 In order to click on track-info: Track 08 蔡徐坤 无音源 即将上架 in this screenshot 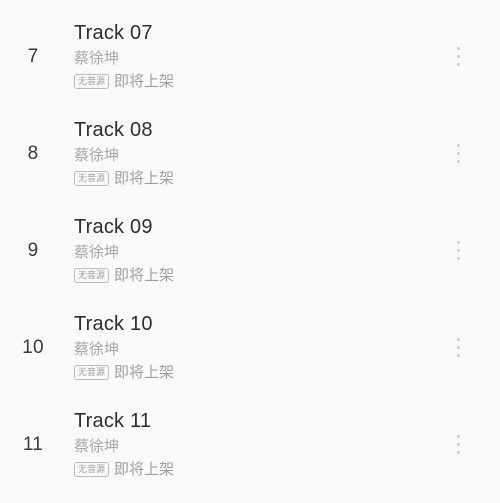, I will do `click(250, 153)`.